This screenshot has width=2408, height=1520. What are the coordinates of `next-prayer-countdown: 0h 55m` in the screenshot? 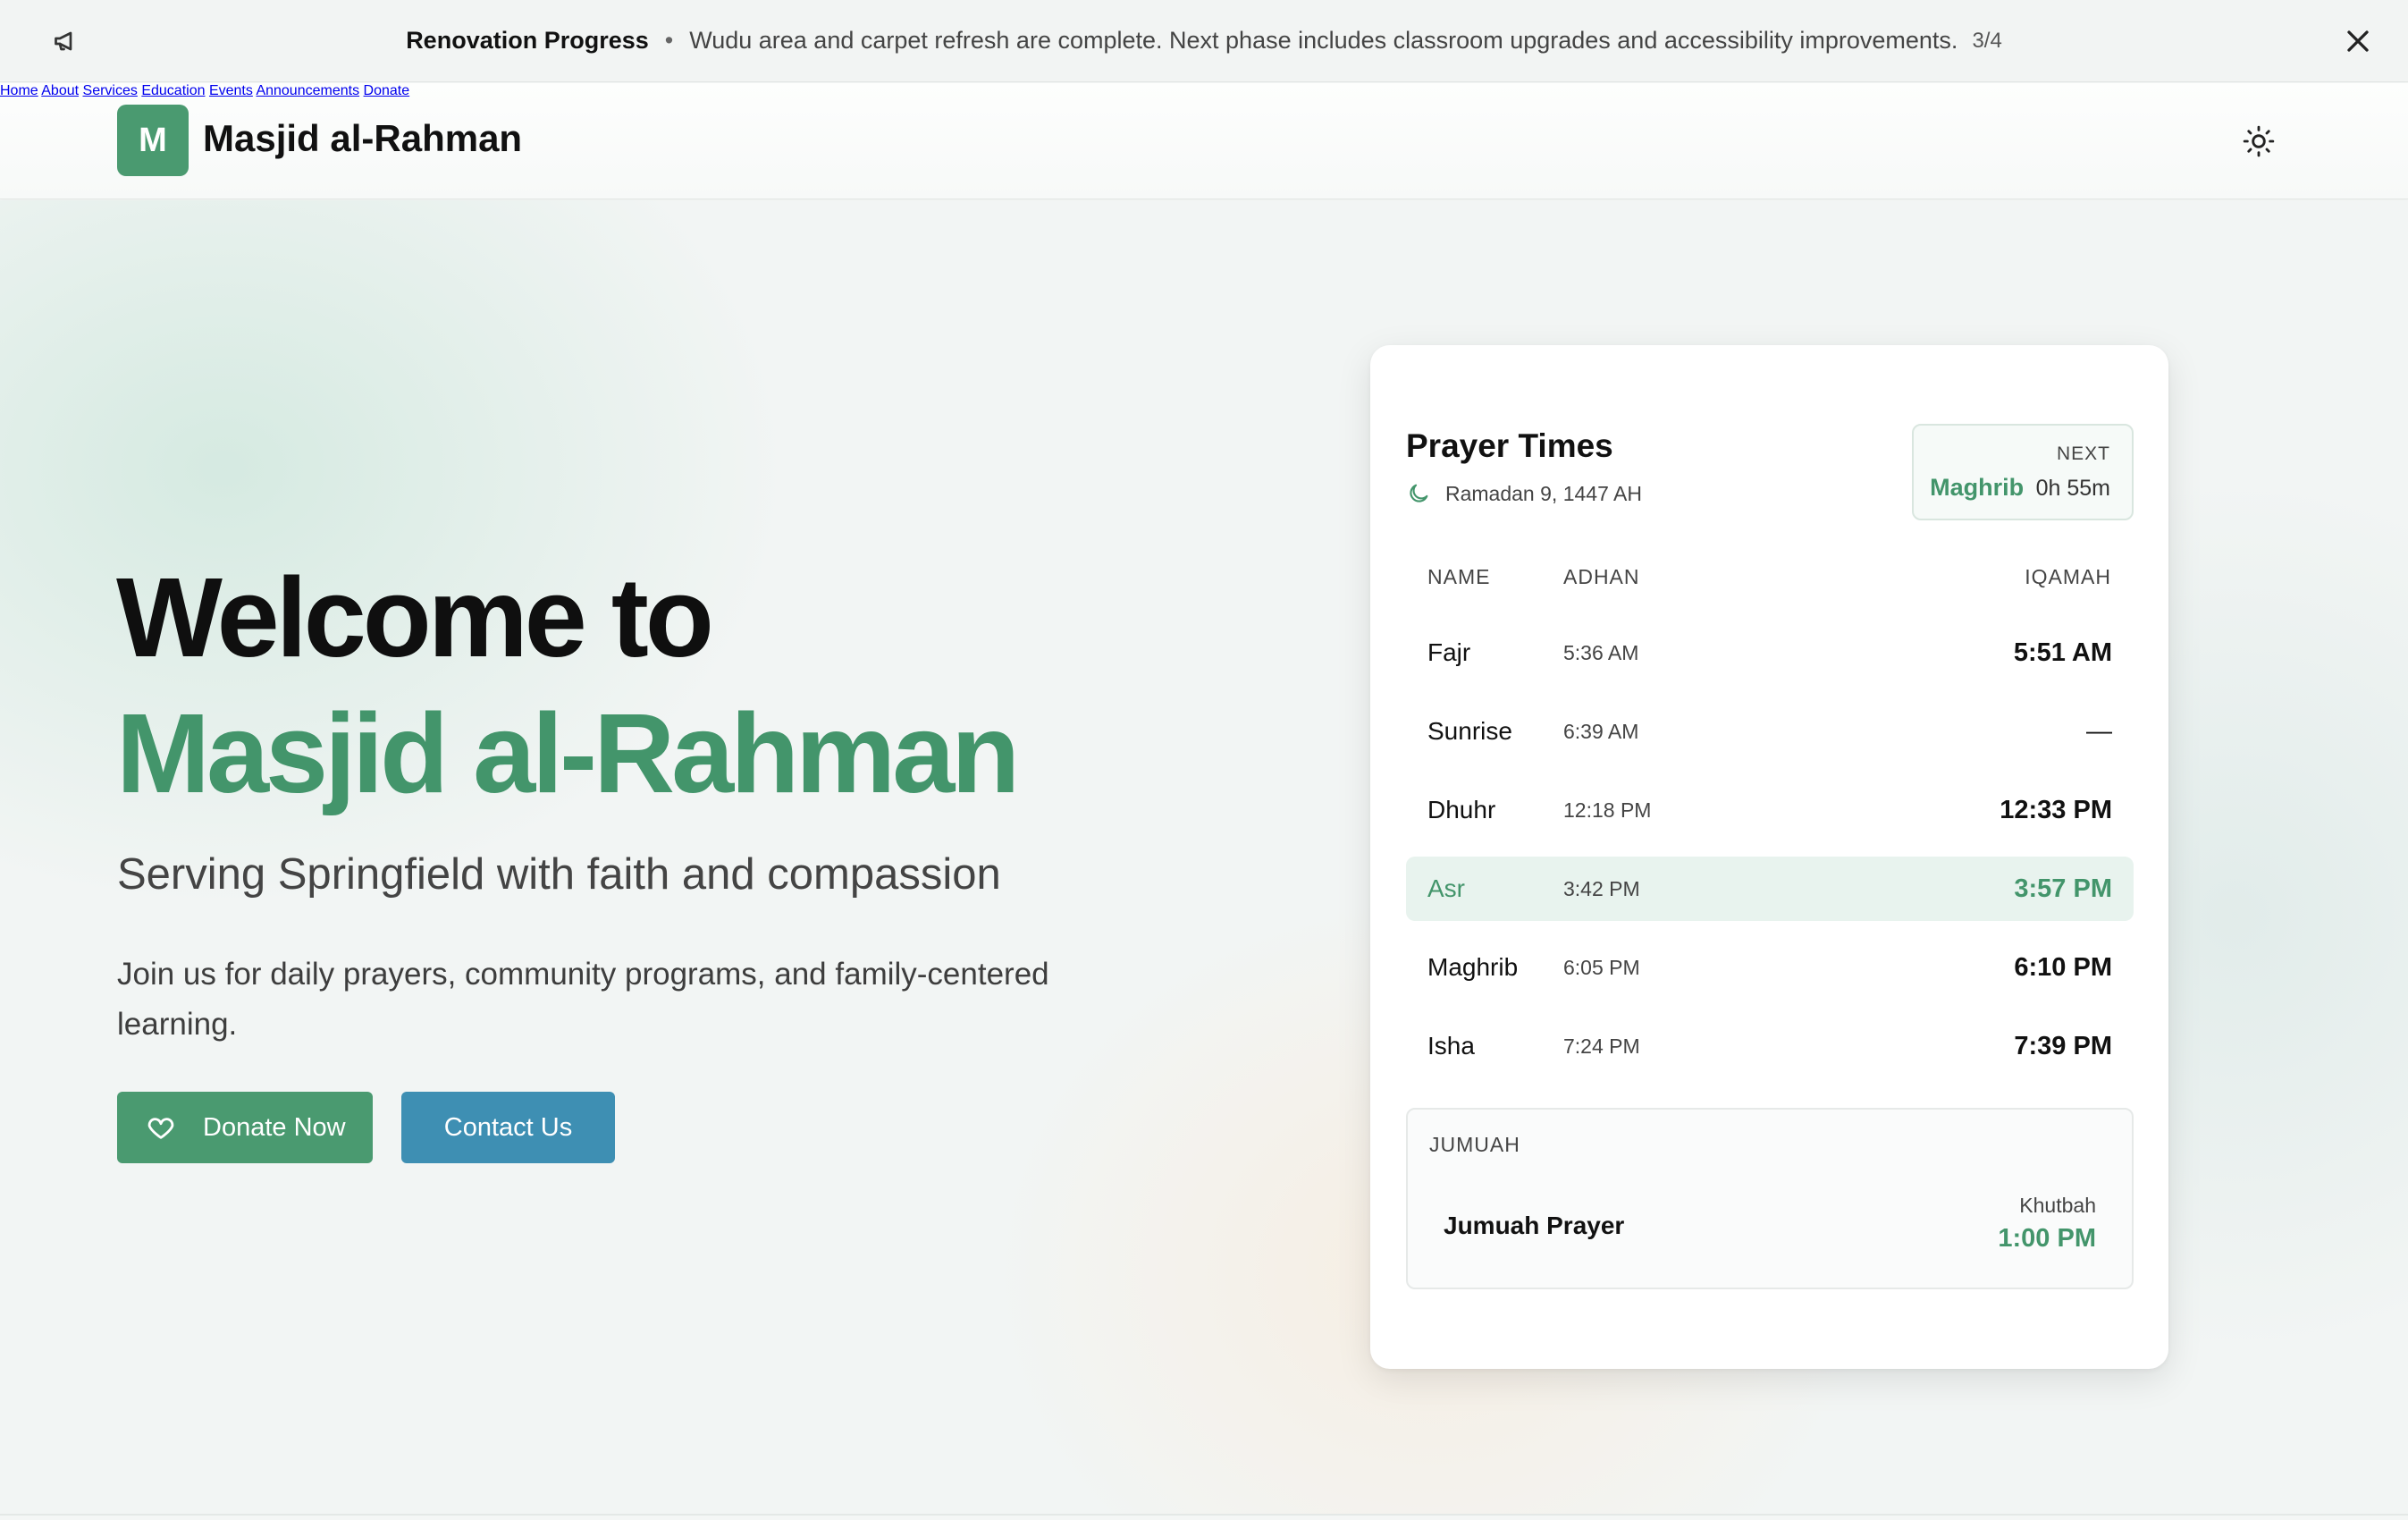 It's located at (2073, 489).